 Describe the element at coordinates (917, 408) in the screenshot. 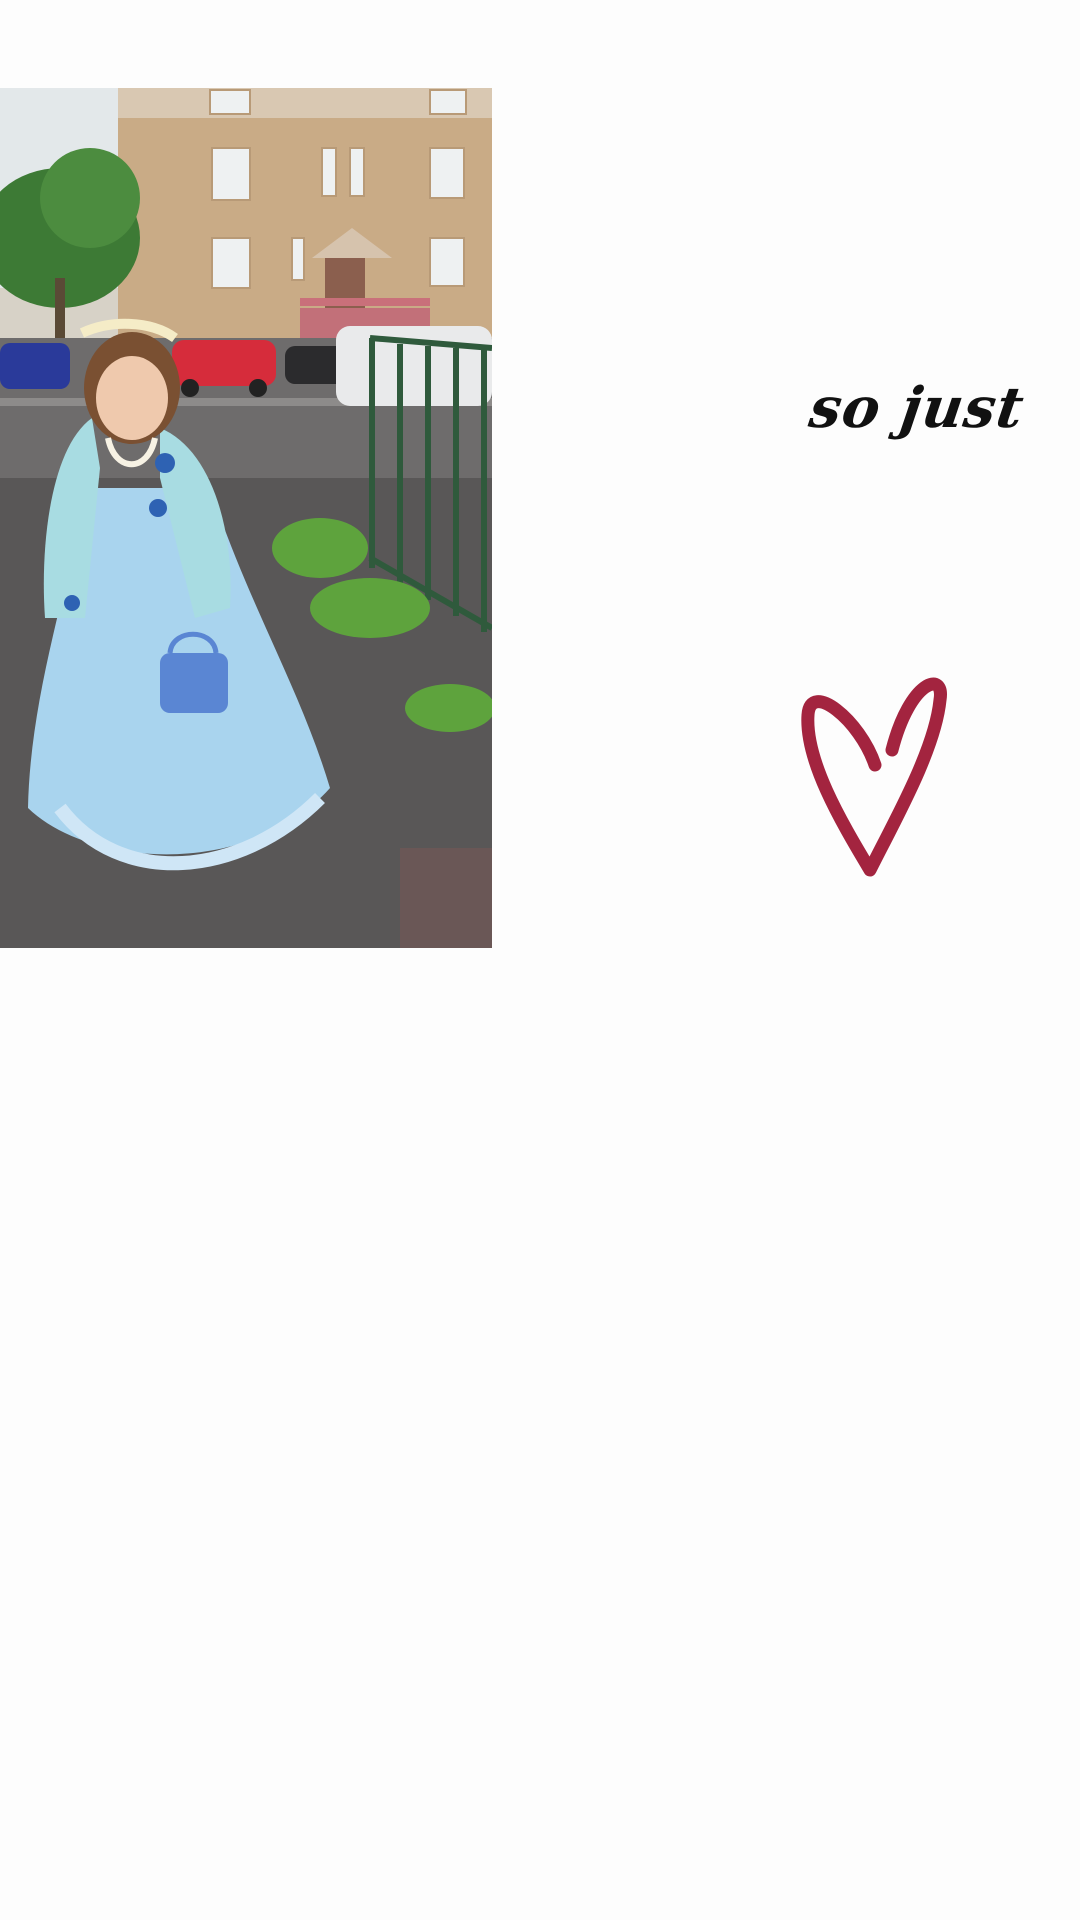

I see `caption-text: so just` at that location.